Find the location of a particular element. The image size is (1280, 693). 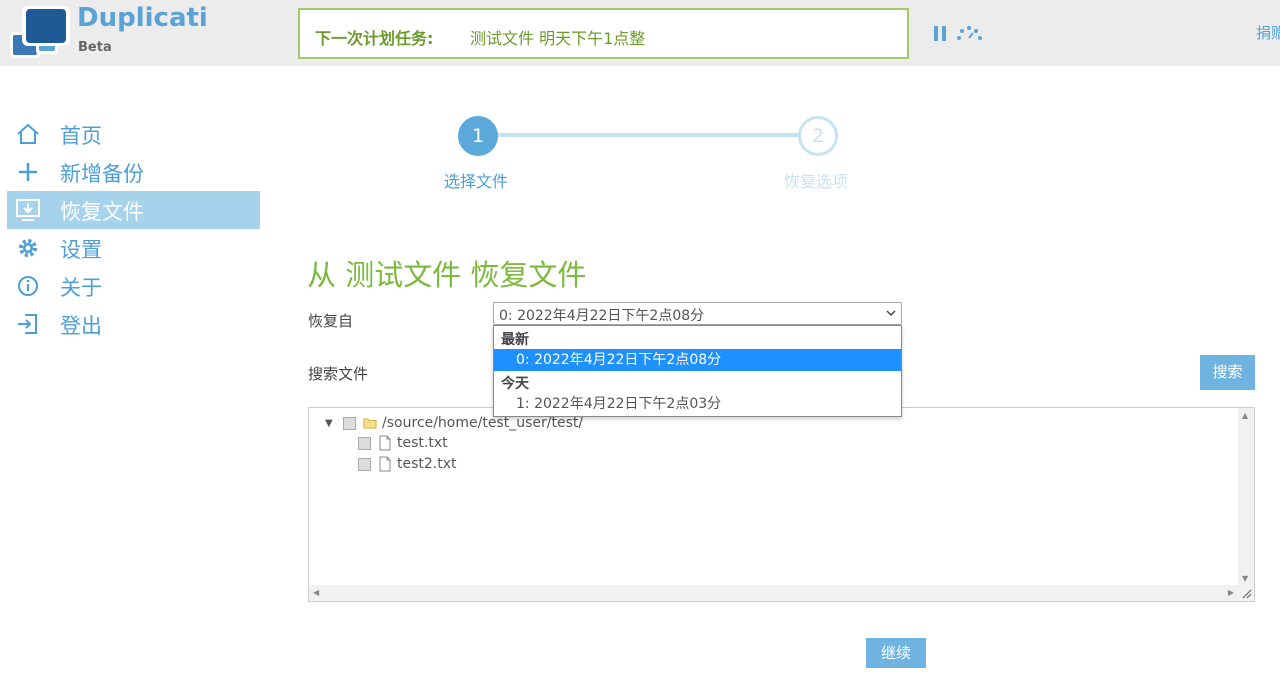

version-select-value: 0: 2022年4月22日下午2点08分 is located at coordinates (602, 316).